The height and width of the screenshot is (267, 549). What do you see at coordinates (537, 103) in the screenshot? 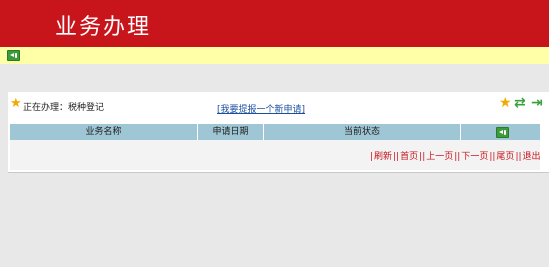
I see `exit-icon: ⇥` at bounding box center [537, 103].